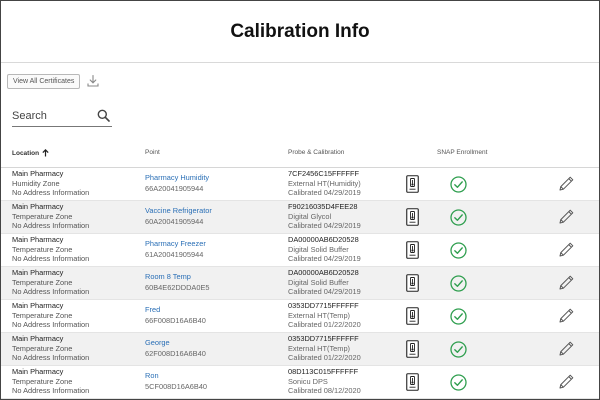  I want to click on download-icon, so click(93, 81).